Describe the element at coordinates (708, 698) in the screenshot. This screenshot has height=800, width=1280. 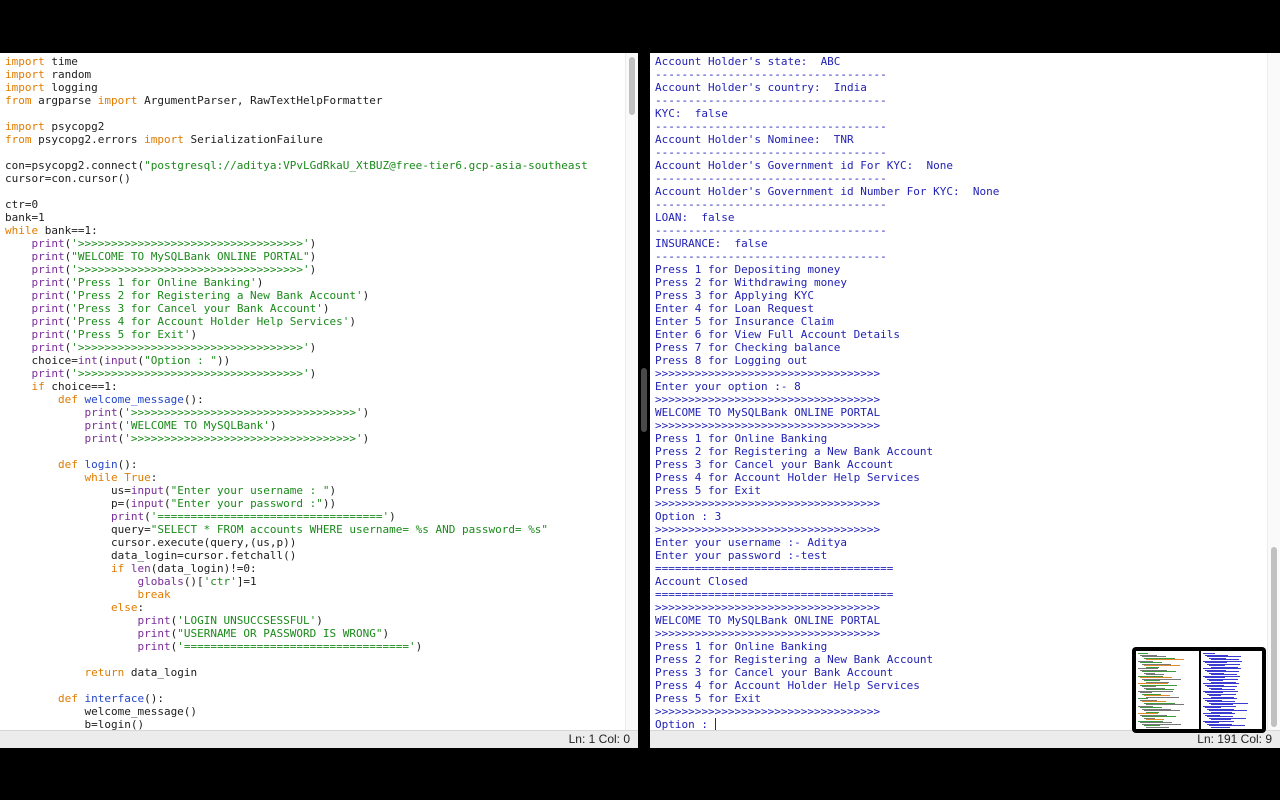
I see `shell-output-line: Press 5 for Exit` at that location.